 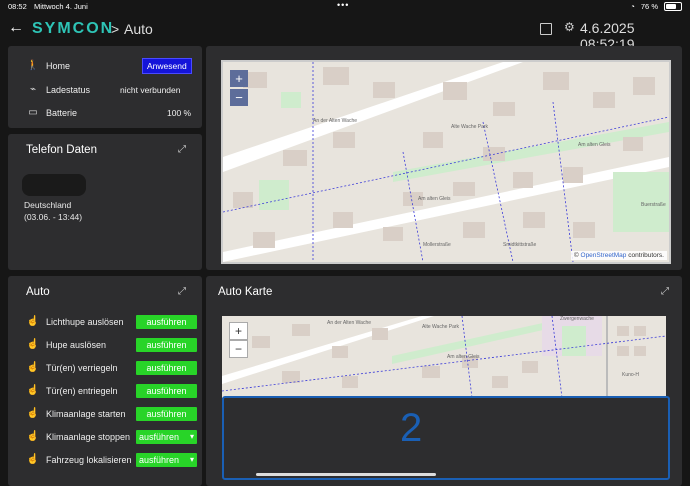 I want to click on action-label: Klimaanlage stoppen, so click(x=88, y=436).